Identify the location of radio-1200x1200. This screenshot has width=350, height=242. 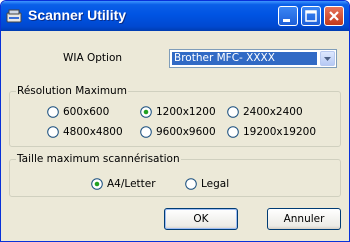
(146, 112).